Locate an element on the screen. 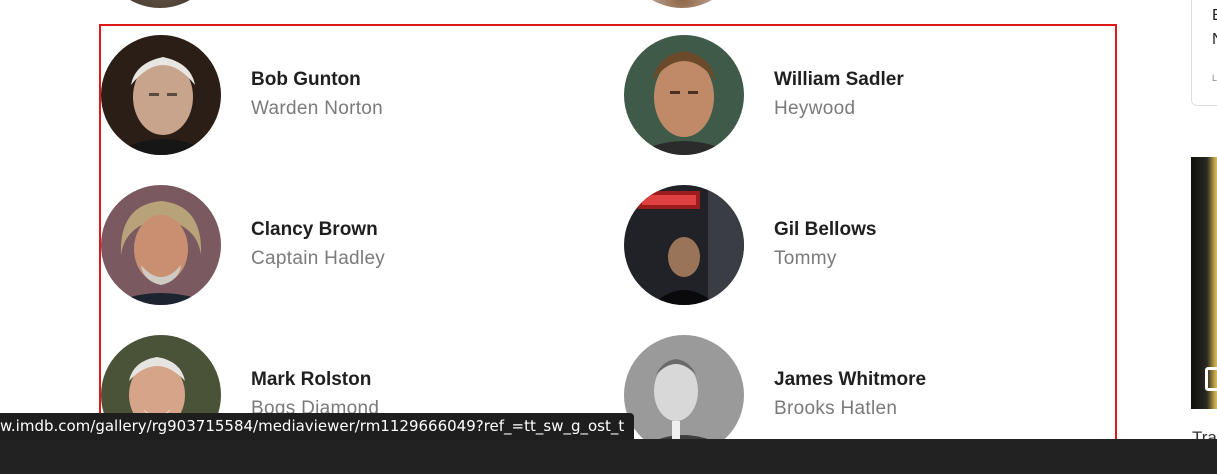 This screenshot has height=474, width=1217. sidebar-card-text: E is located at coordinates (1214, 16).